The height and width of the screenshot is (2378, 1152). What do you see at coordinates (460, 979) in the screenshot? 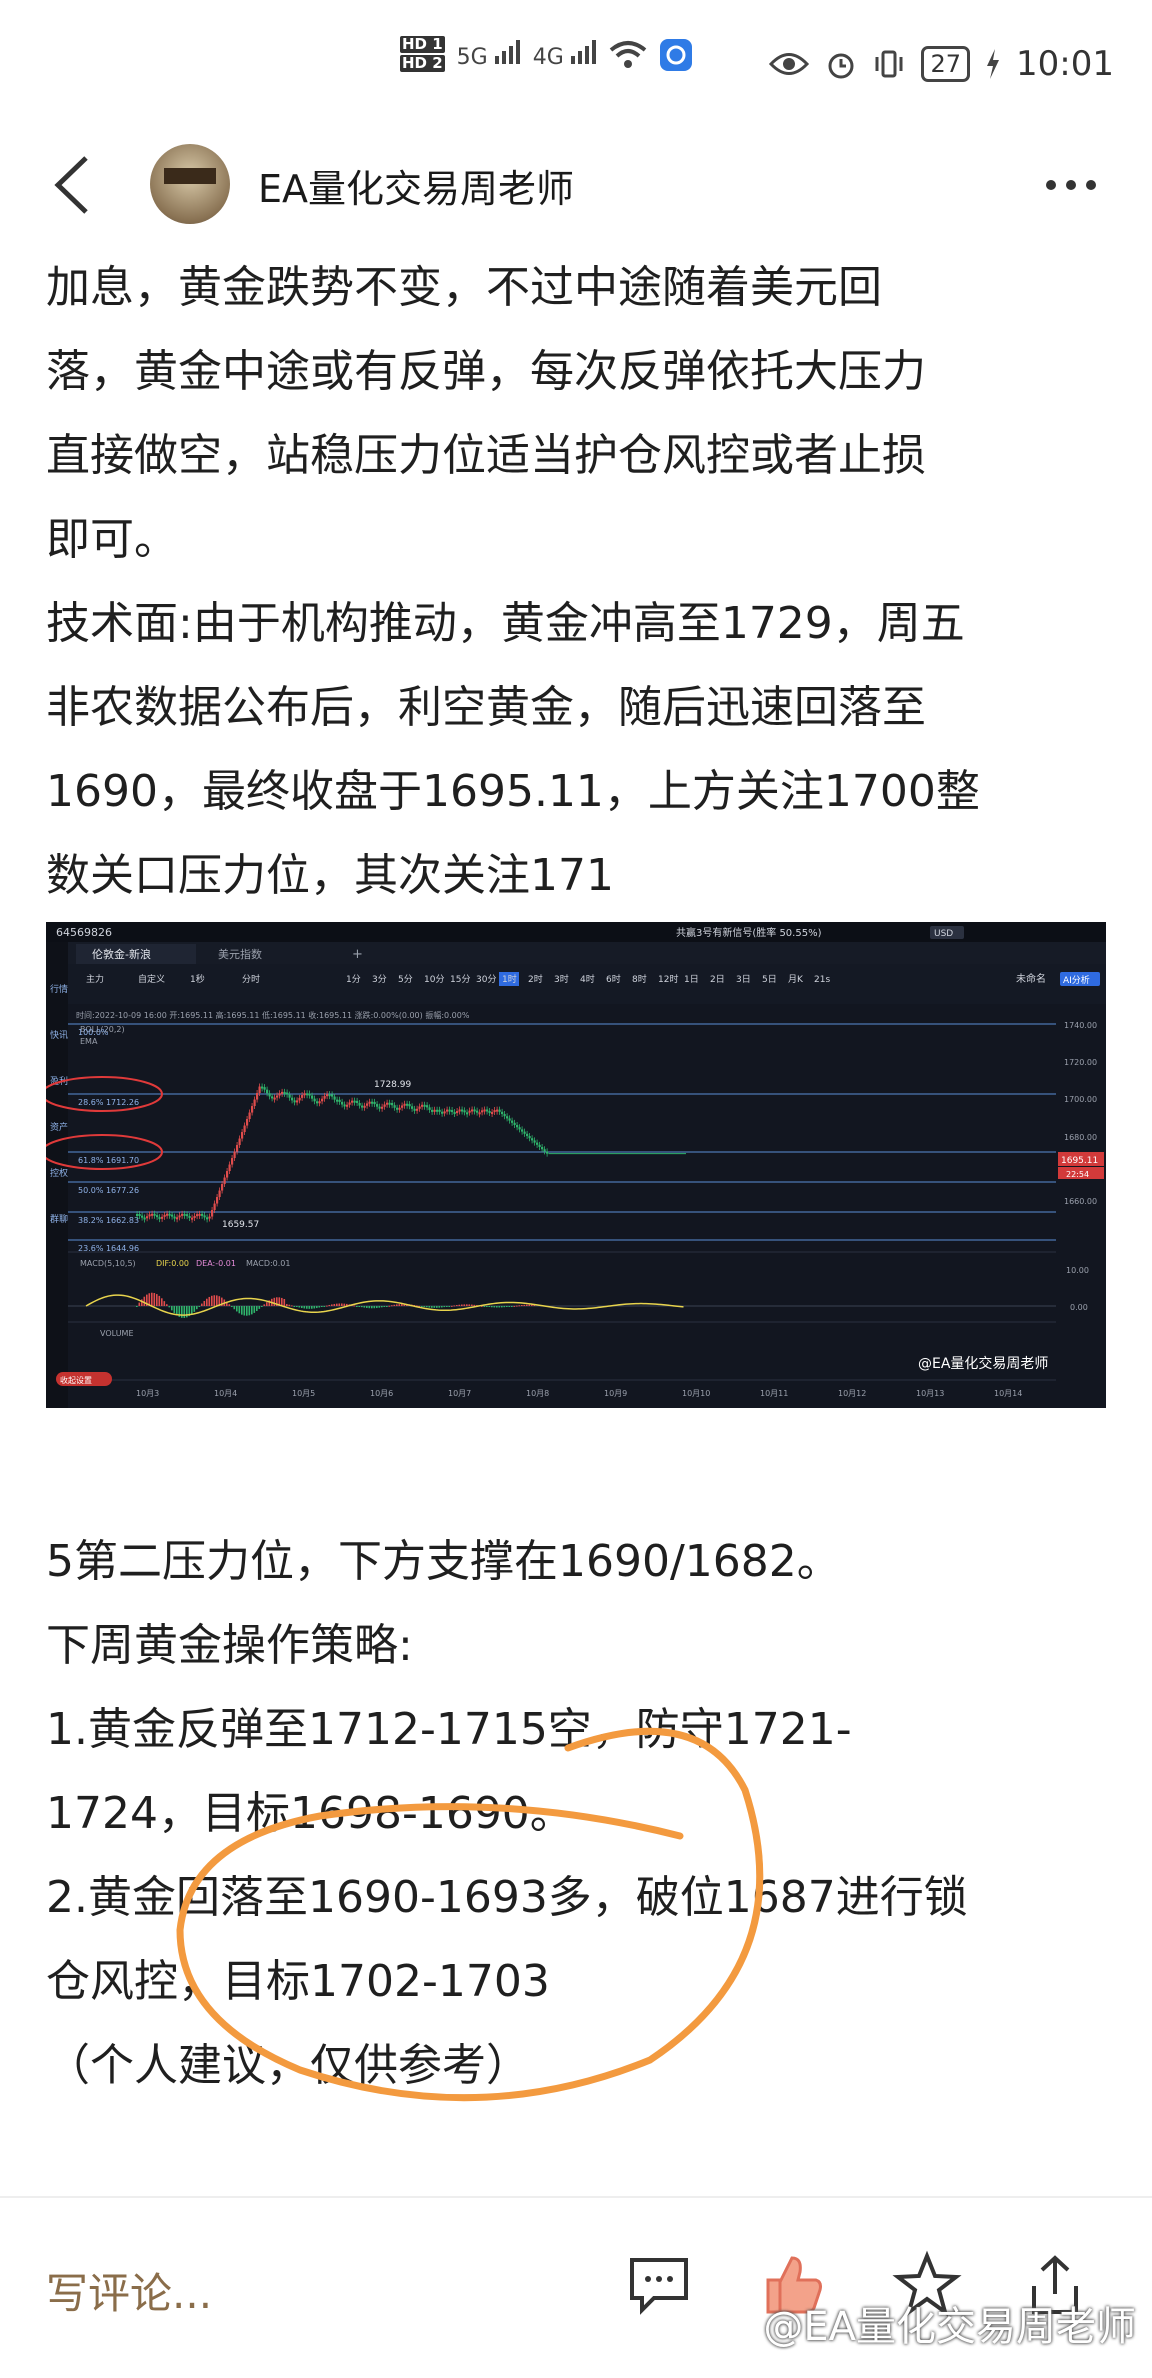
I see `timeframe-button: 15分` at bounding box center [460, 979].